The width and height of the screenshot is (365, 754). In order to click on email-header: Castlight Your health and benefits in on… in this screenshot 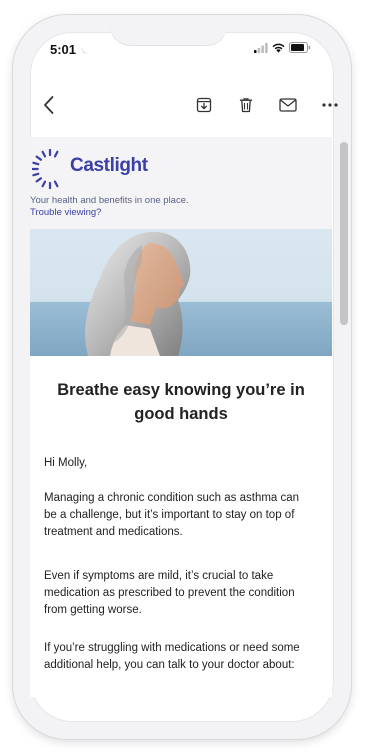, I will do `click(181, 183)`.